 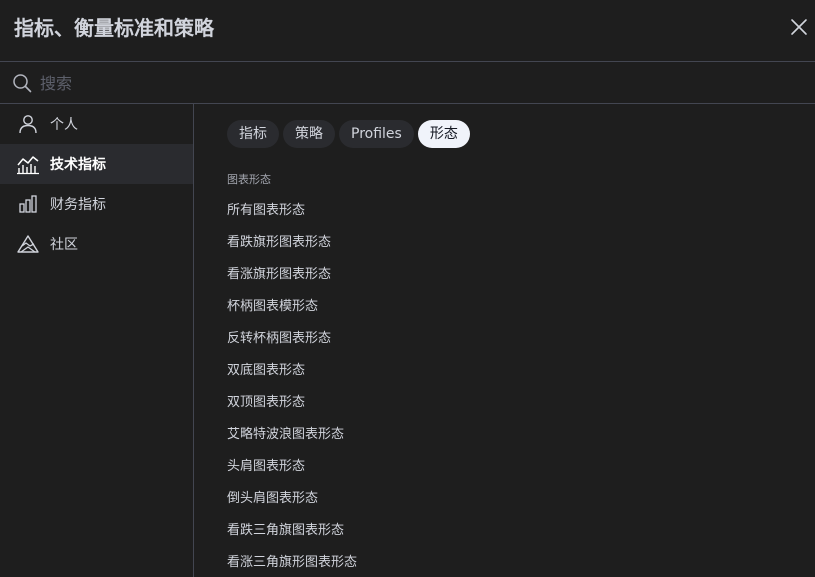 I want to click on tab-strategies: 策略, so click(x=309, y=134).